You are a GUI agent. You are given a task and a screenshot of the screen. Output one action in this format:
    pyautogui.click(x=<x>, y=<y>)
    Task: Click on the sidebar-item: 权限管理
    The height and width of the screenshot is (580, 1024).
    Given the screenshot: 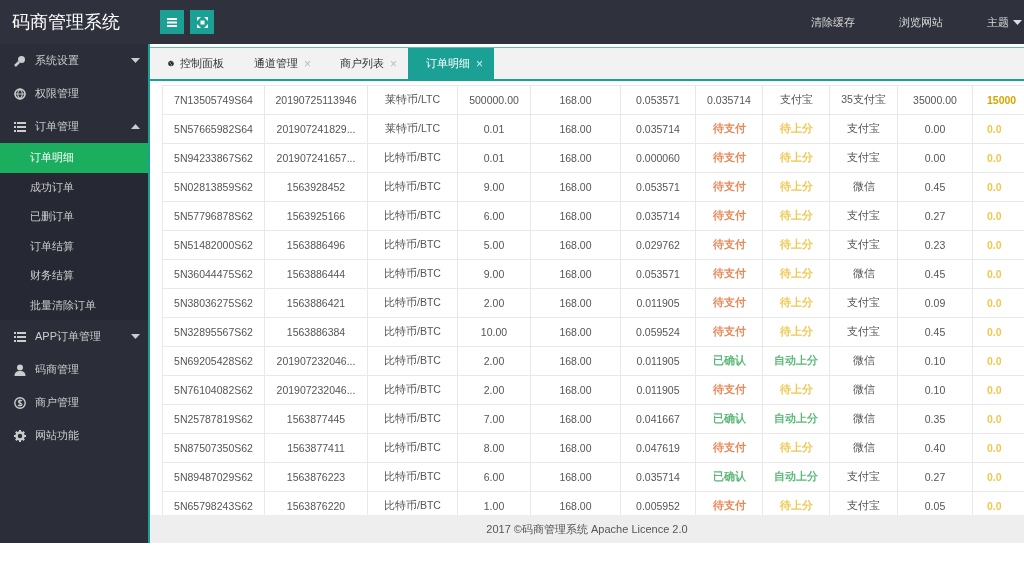 What is the action you would take?
    pyautogui.click(x=74, y=93)
    